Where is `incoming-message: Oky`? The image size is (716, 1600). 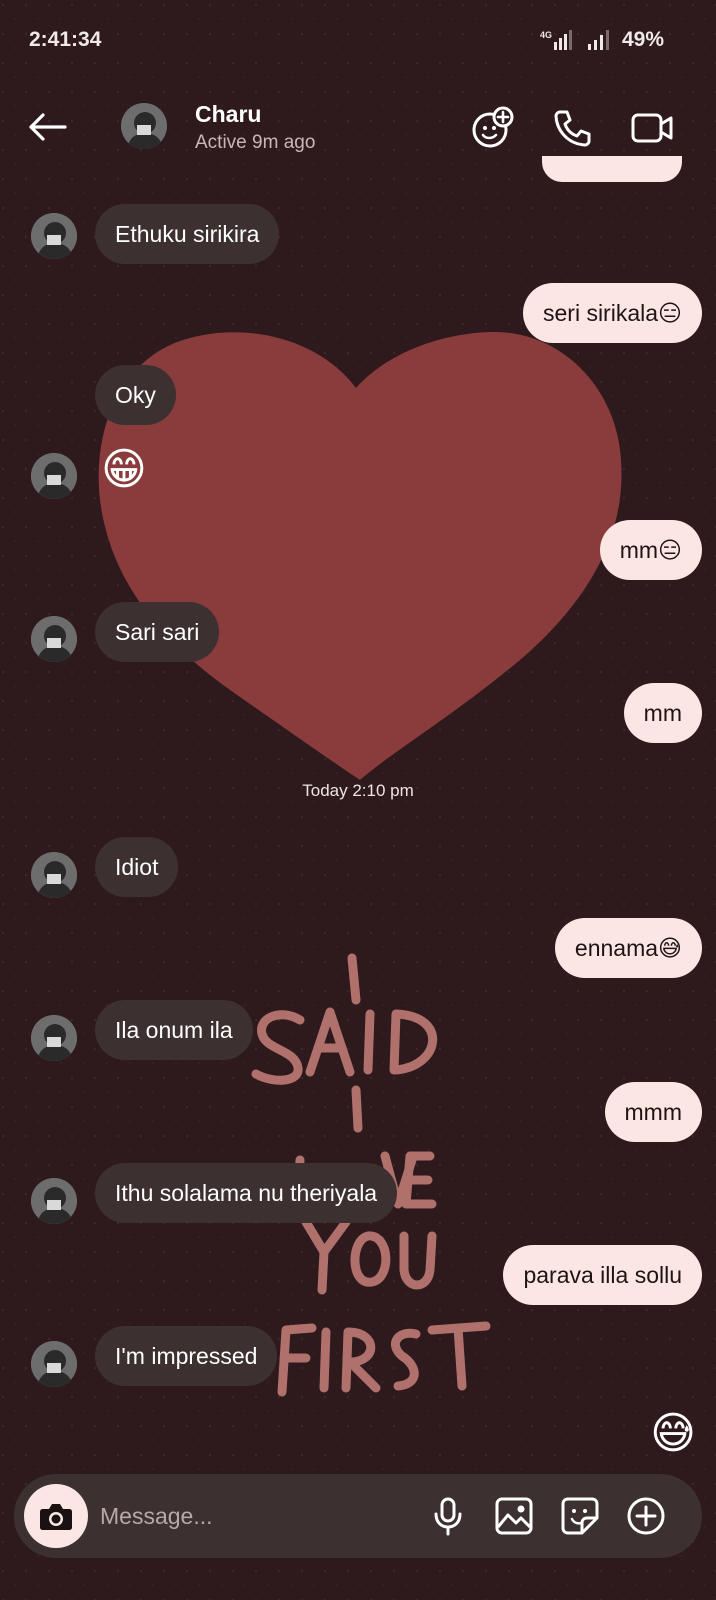 incoming-message: Oky is located at coordinates (135, 395).